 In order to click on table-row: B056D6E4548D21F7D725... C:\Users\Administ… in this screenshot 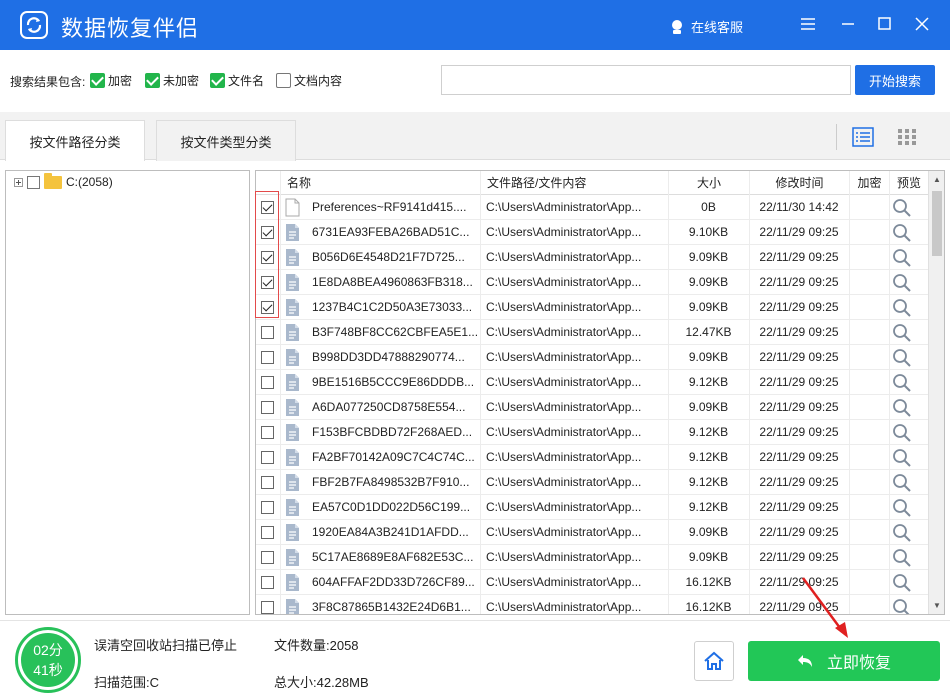, I will do `click(592, 257)`.